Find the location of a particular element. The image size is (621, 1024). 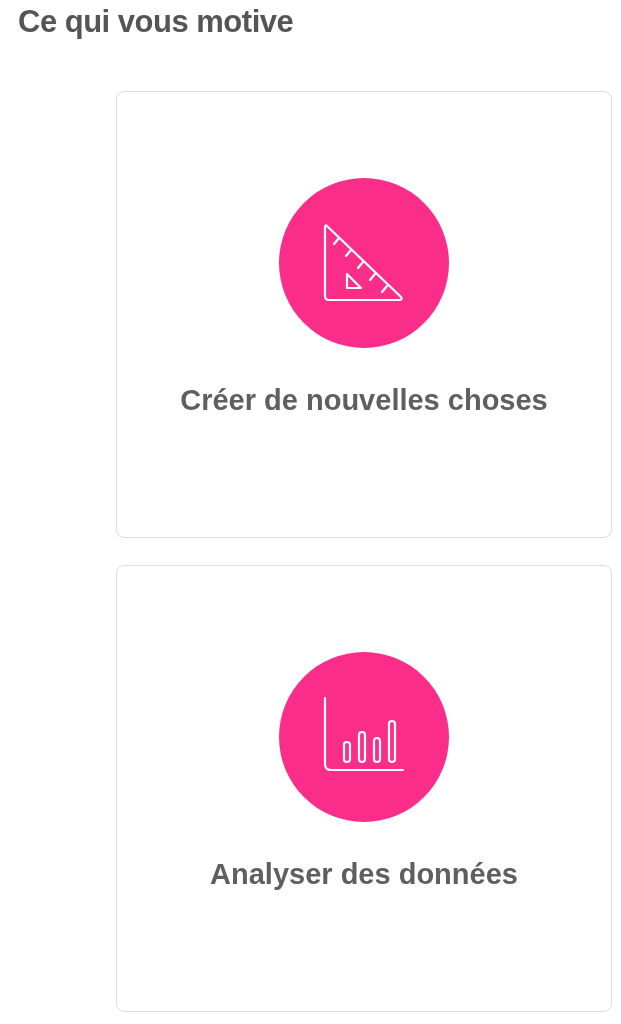

page-title: Ce qui vous motive is located at coordinates (156, 22).